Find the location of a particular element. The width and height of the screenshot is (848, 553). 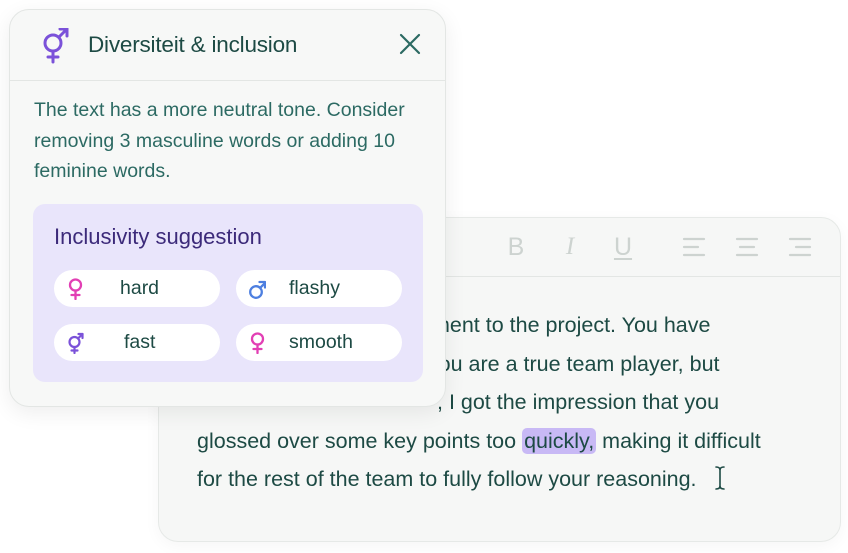

align-left-icon is located at coordinates (694, 247).